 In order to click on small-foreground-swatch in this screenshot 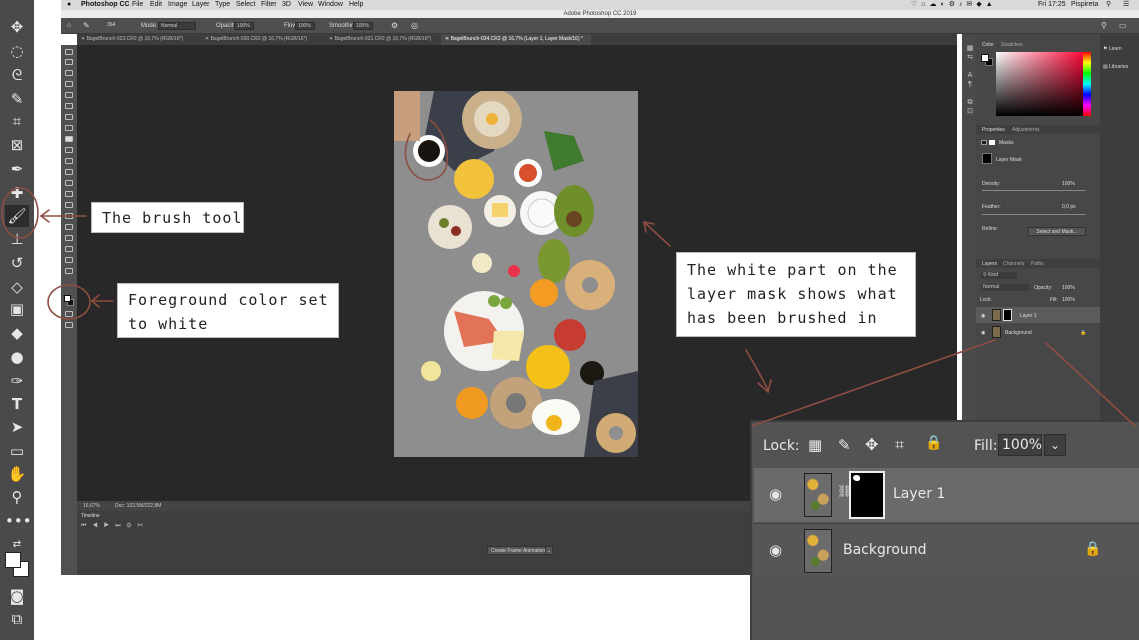, I will do `click(67, 298)`.